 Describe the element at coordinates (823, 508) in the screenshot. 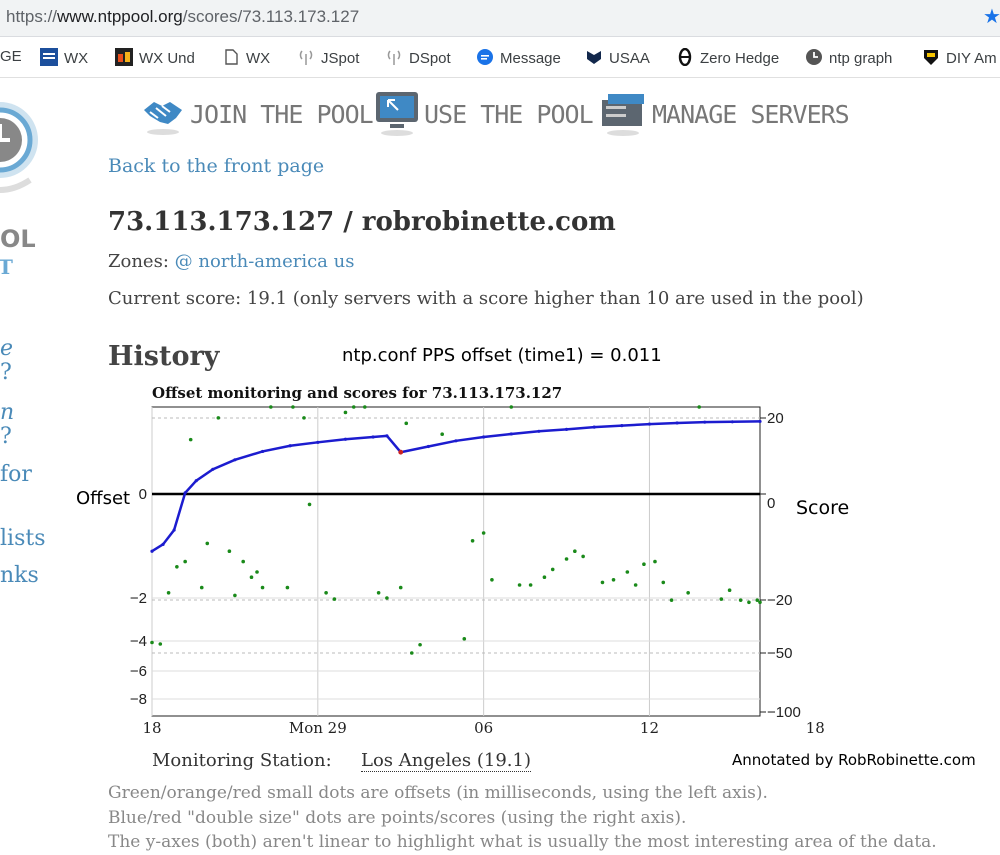

I see `annotation-score-label: Score` at that location.